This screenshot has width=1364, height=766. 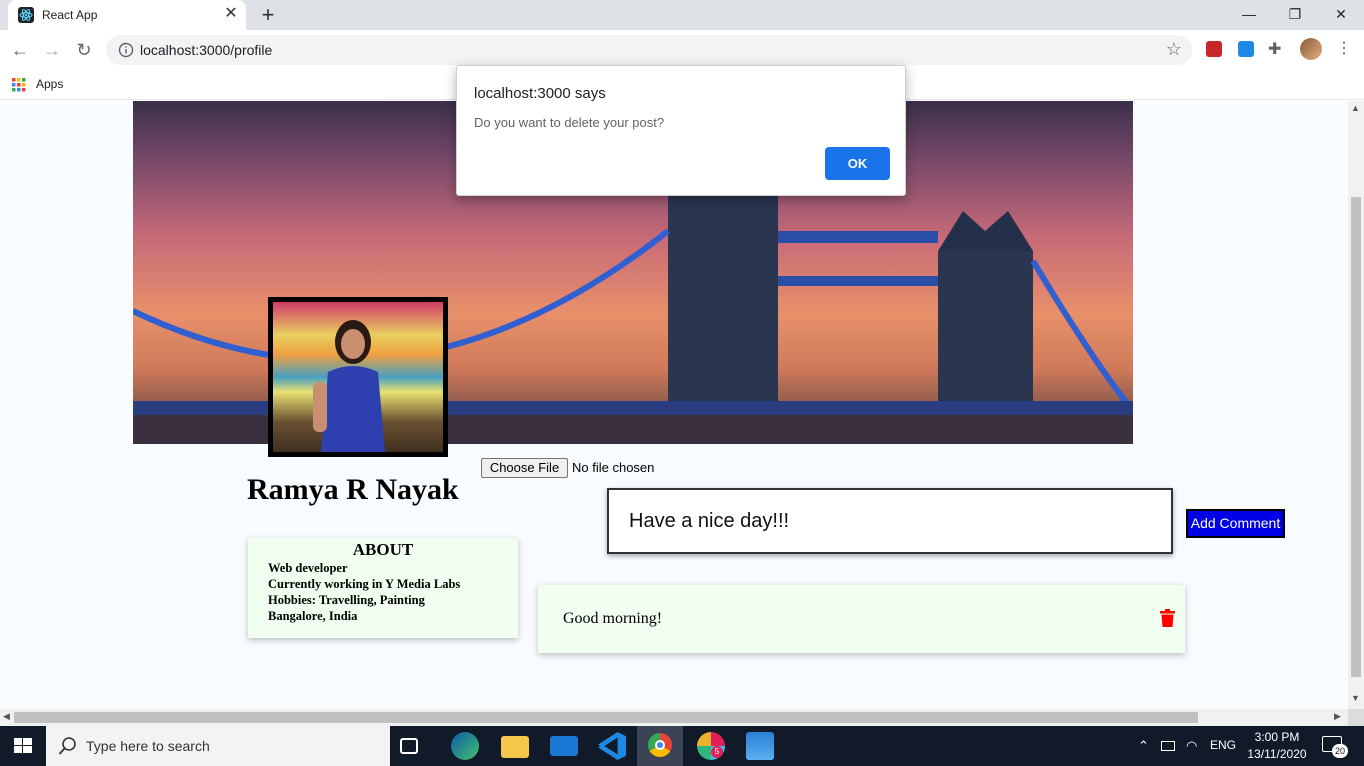 What do you see at coordinates (1311, 49) in the screenshot?
I see `profile-avatar-icon` at bounding box center [1311, 49].